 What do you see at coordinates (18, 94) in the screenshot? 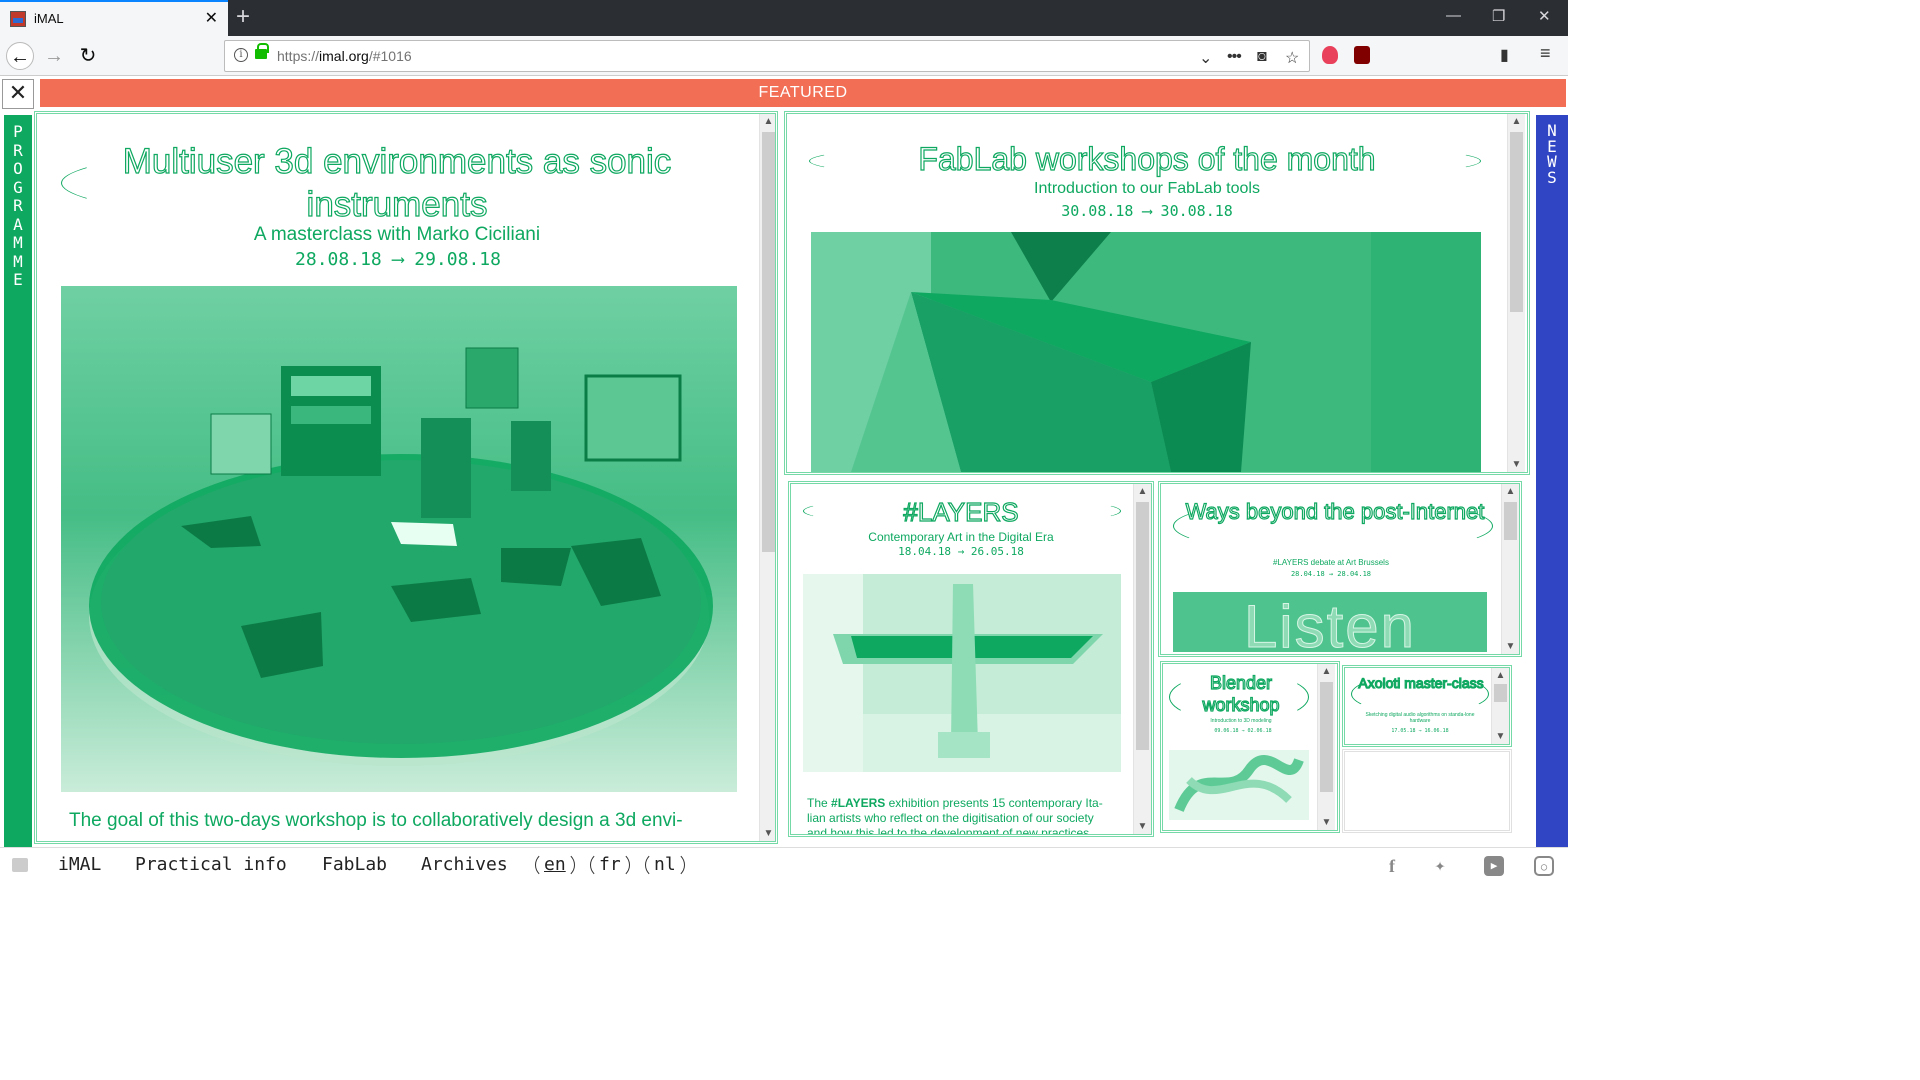
I see `close-icon: ✕` at bounding box center [18, 94].